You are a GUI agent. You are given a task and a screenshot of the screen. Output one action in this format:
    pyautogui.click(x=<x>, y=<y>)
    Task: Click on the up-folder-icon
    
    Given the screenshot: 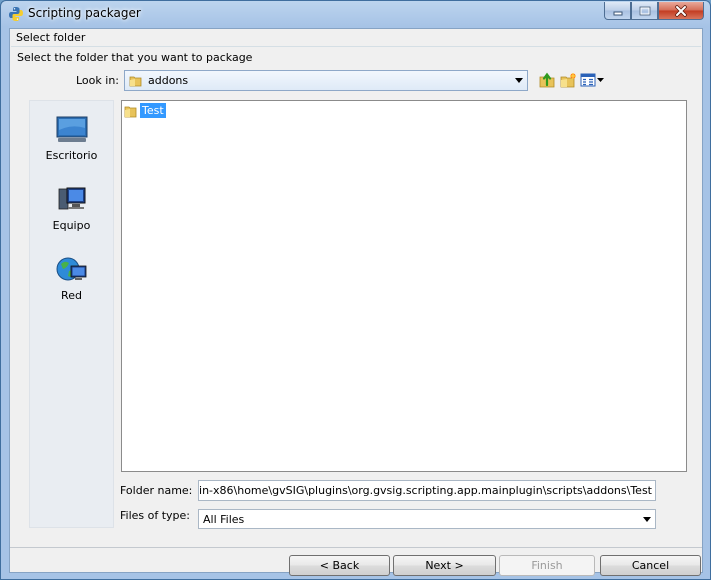 What is the action you would take?
    pyautogui.click(x=547, y=80)
    